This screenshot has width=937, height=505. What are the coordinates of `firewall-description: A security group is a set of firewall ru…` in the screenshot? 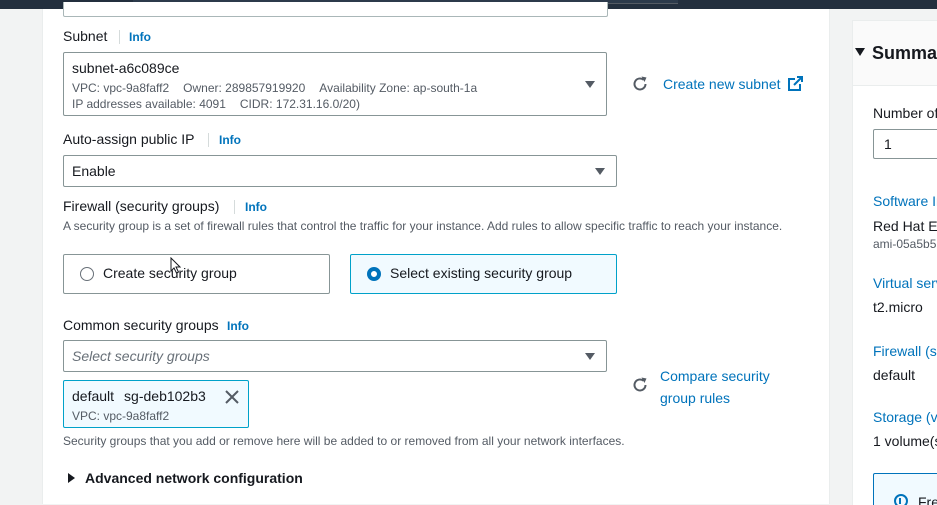 It's located at (423, 226).